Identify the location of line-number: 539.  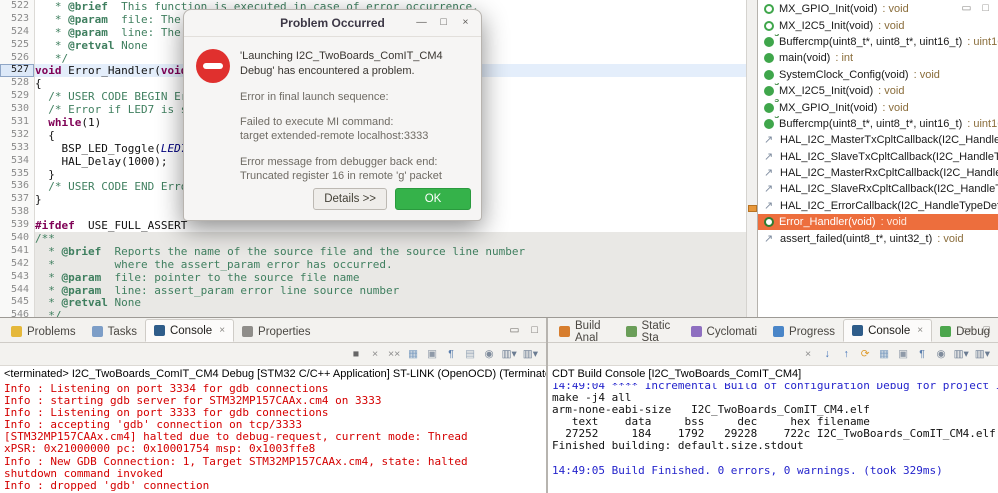
(17, 225).